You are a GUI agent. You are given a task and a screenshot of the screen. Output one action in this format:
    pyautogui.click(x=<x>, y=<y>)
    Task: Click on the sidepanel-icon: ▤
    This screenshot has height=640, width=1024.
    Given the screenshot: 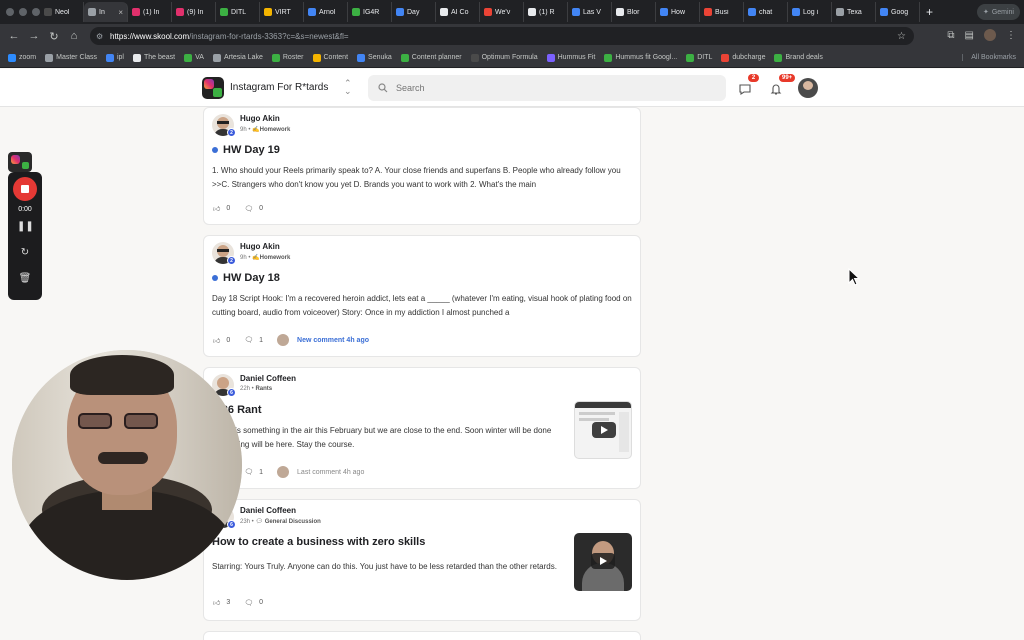 What is the action you would take?
    pyautogui.click(x=969, y=35)
    